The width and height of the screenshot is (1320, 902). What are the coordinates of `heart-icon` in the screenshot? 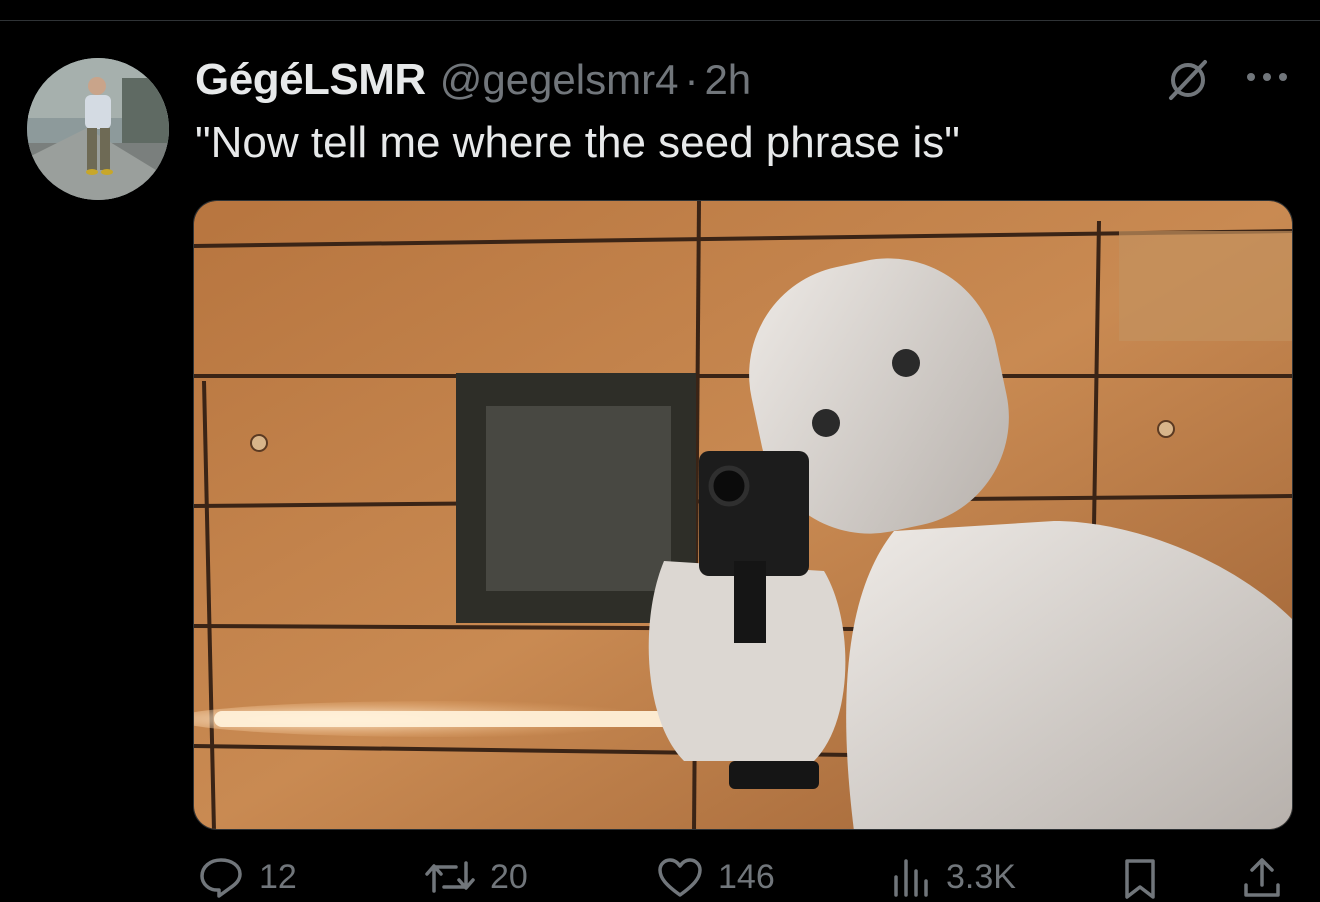 It's located at (680, 877).